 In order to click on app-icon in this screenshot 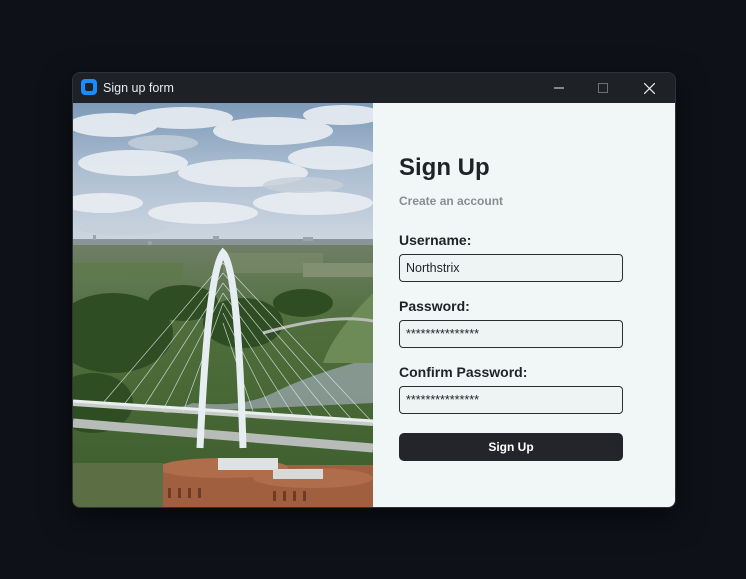, I will do `click(89, 87)`.